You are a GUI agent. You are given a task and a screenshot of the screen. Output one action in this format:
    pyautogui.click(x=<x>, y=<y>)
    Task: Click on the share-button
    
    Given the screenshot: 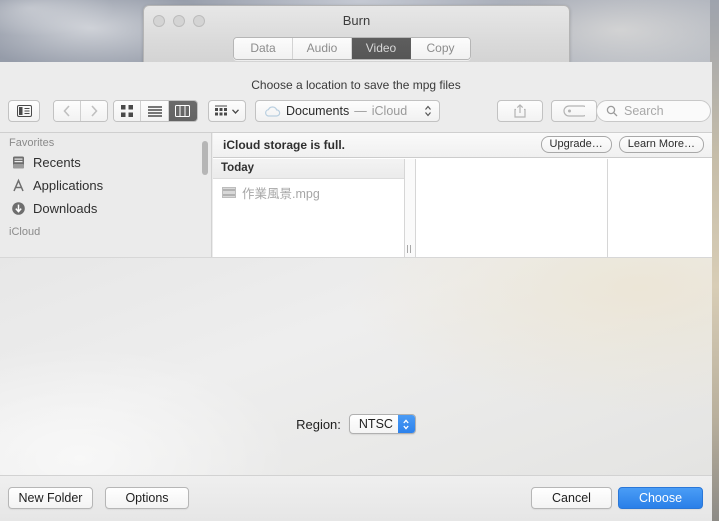 What is the action you would take?
    pyautogui.click(x=520, y=111)
    